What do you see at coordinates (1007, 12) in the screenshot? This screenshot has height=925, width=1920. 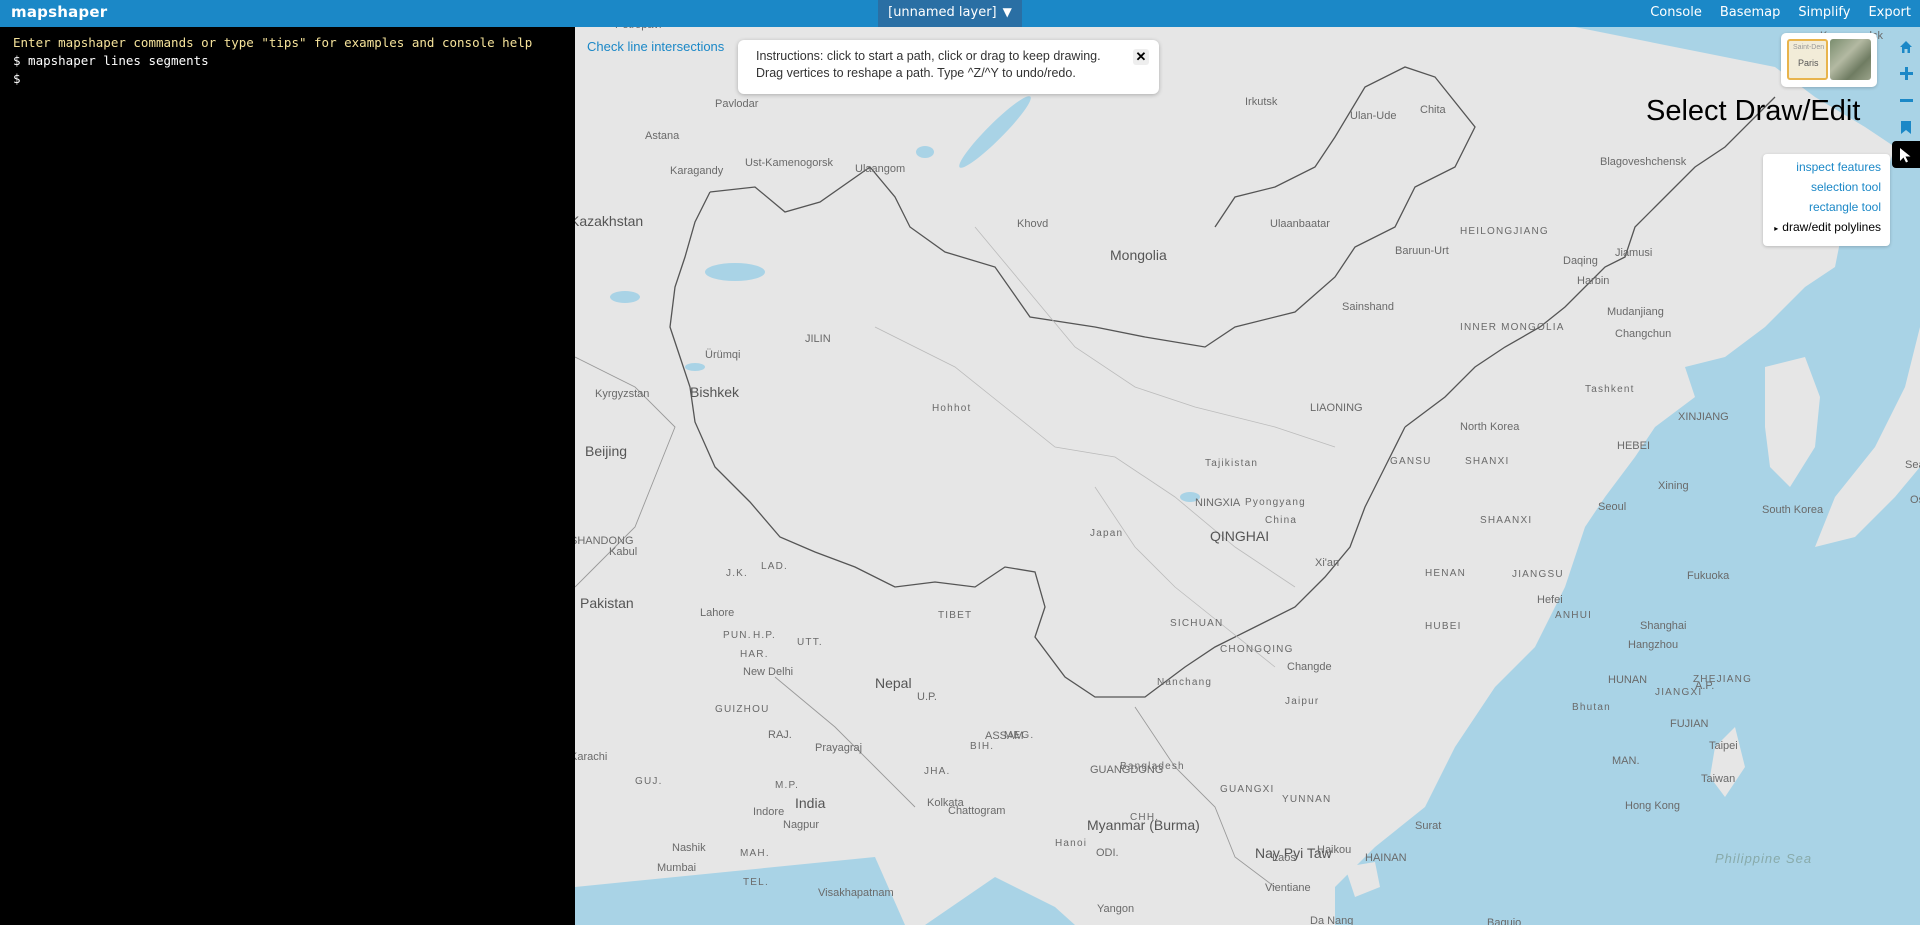 I see `caret-down-icon: ▼` at bounding box center [1007, 12].